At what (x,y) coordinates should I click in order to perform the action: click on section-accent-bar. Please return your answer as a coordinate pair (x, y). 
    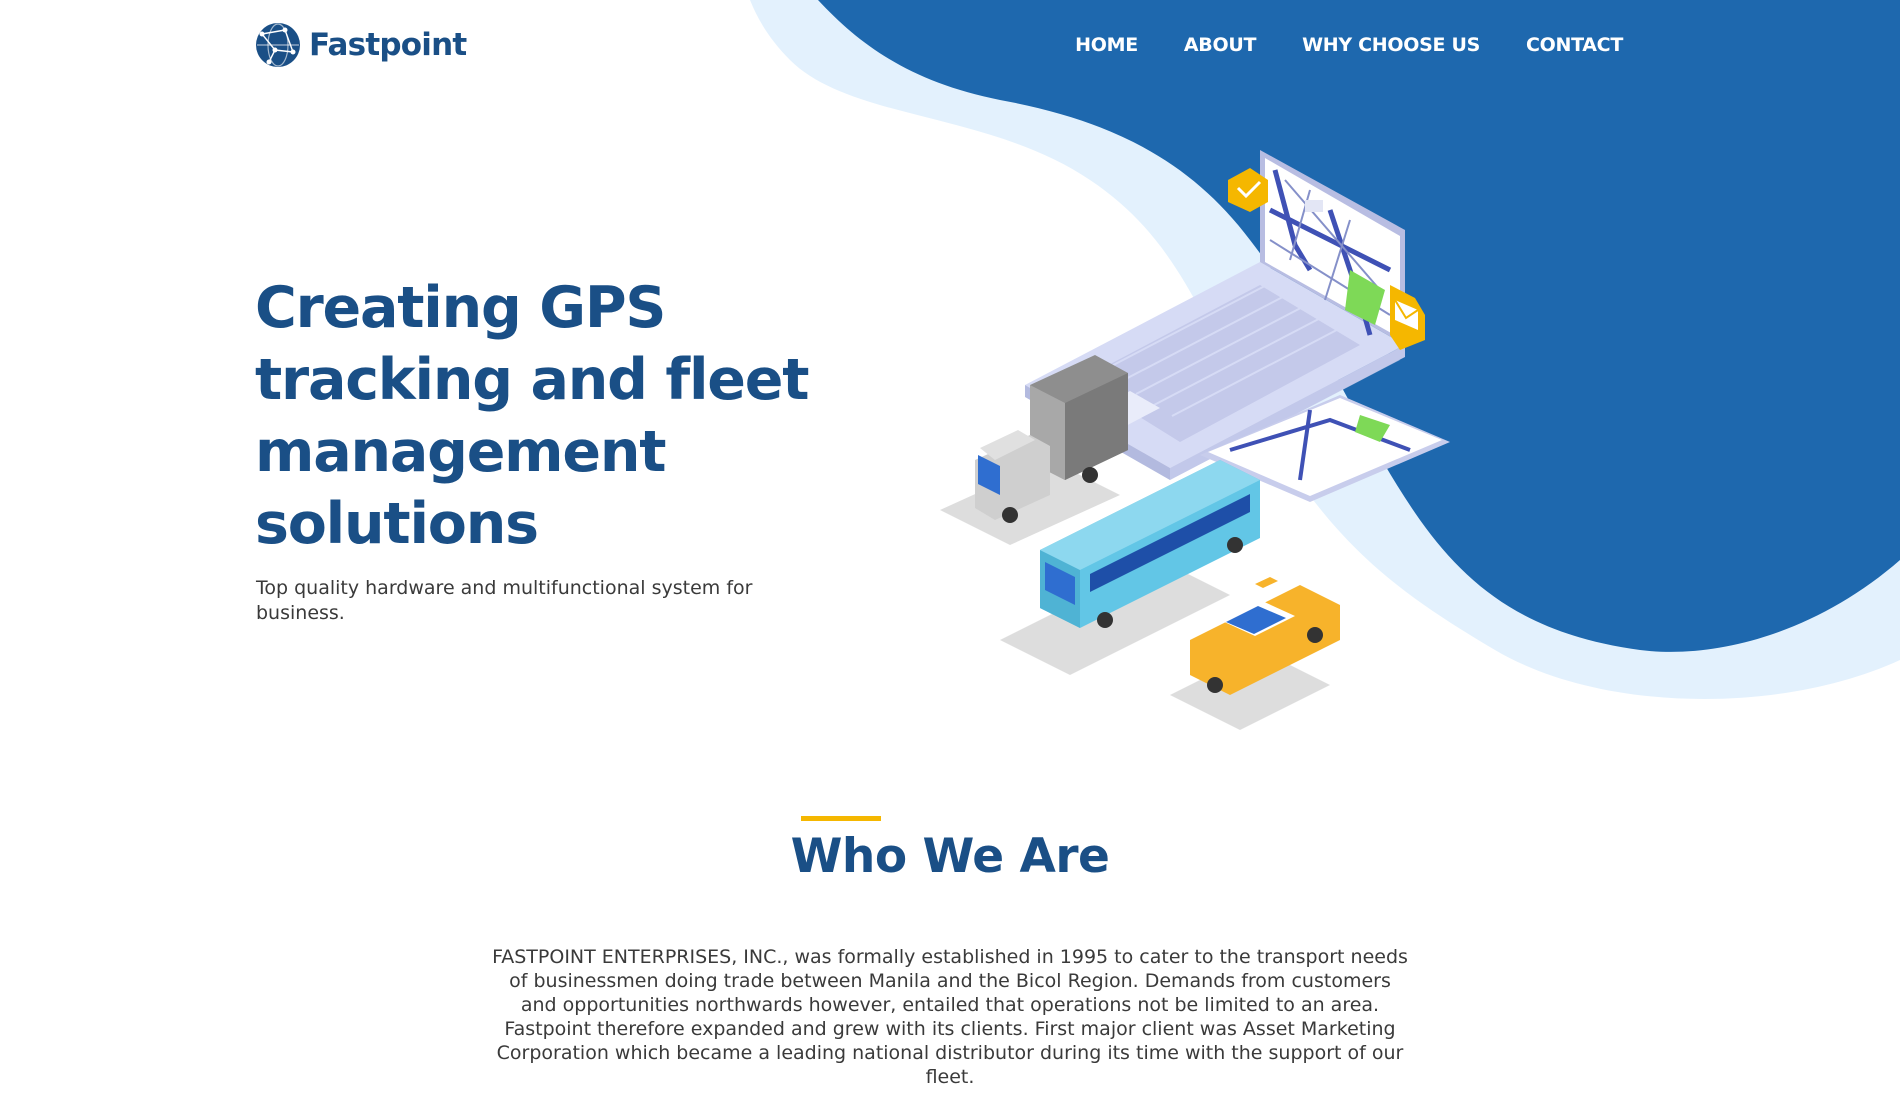
    Looking at the image, I should click on (841, 818).